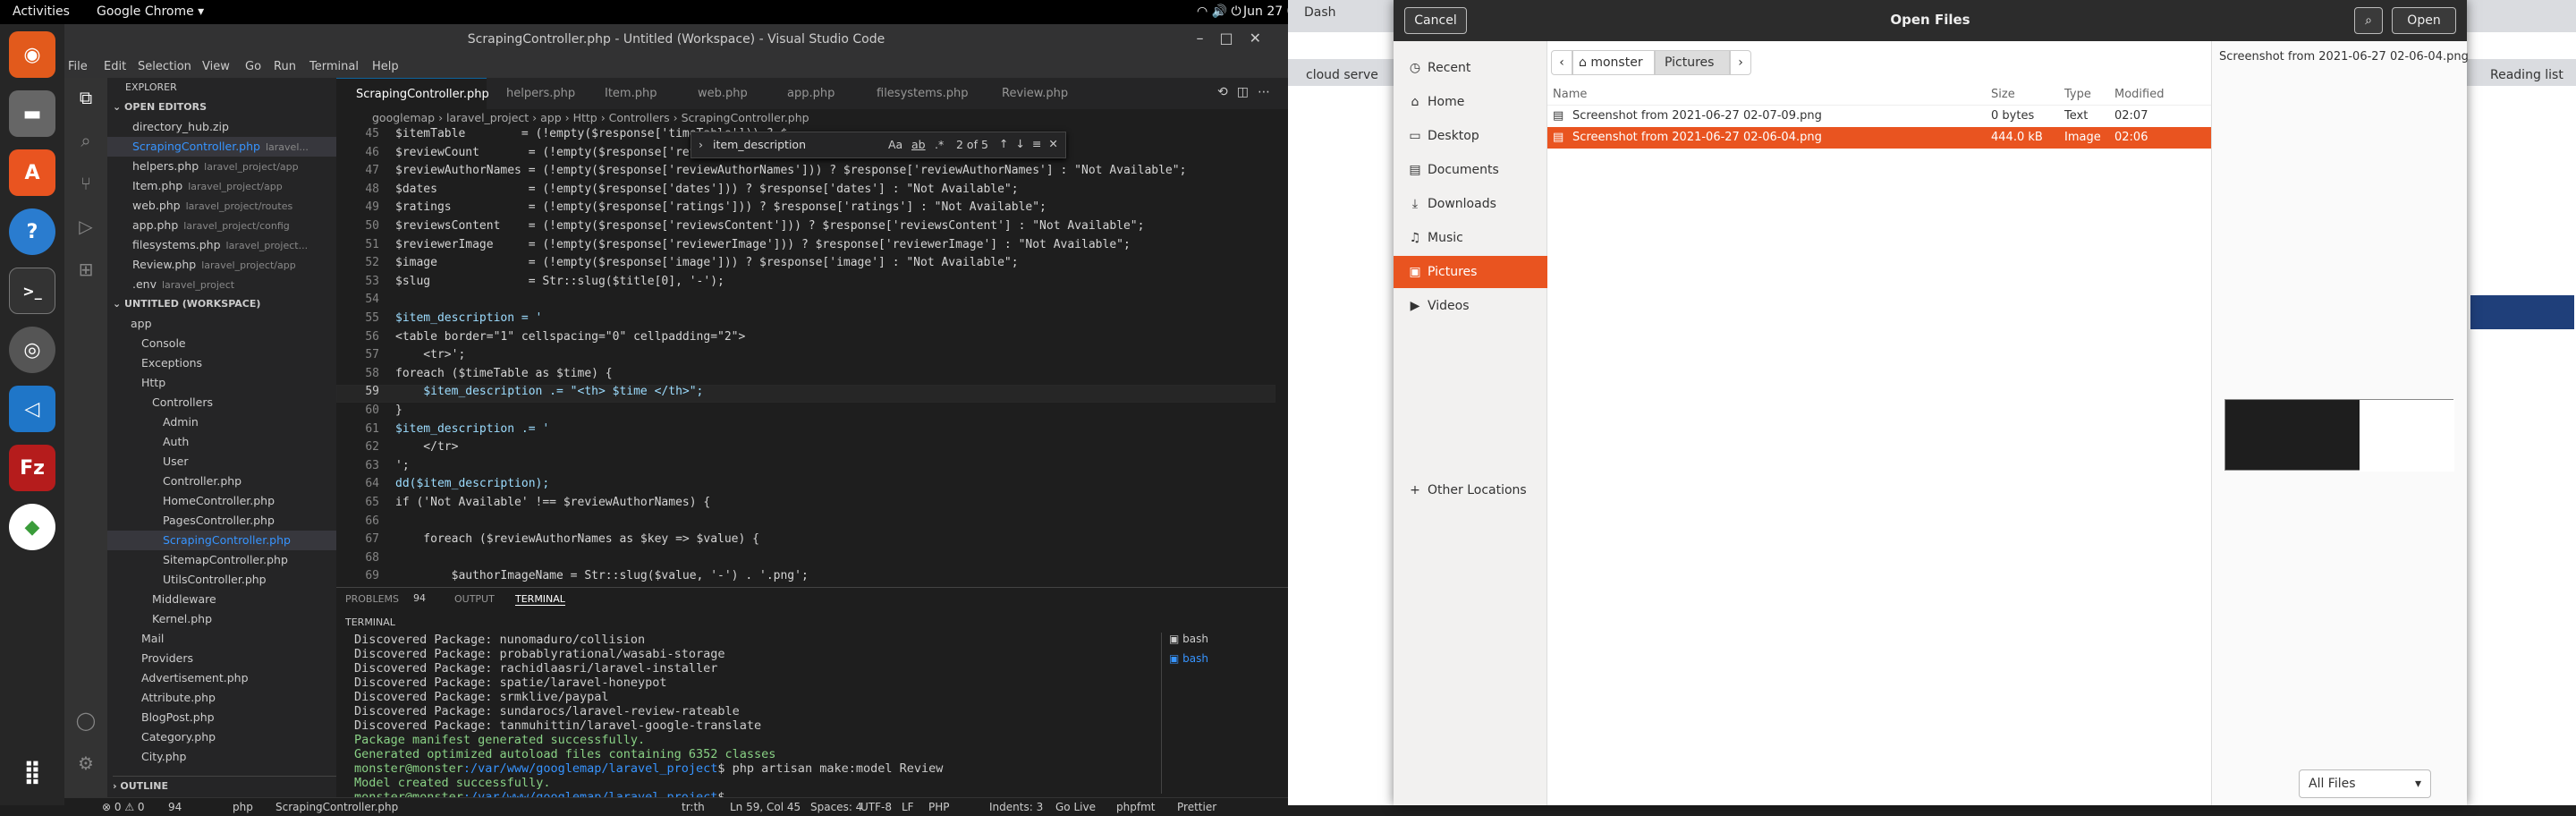 Image resolution: width=2576 pixels, height=816 pixels. I want to click on tab-app: app.php, so click(812, 93).